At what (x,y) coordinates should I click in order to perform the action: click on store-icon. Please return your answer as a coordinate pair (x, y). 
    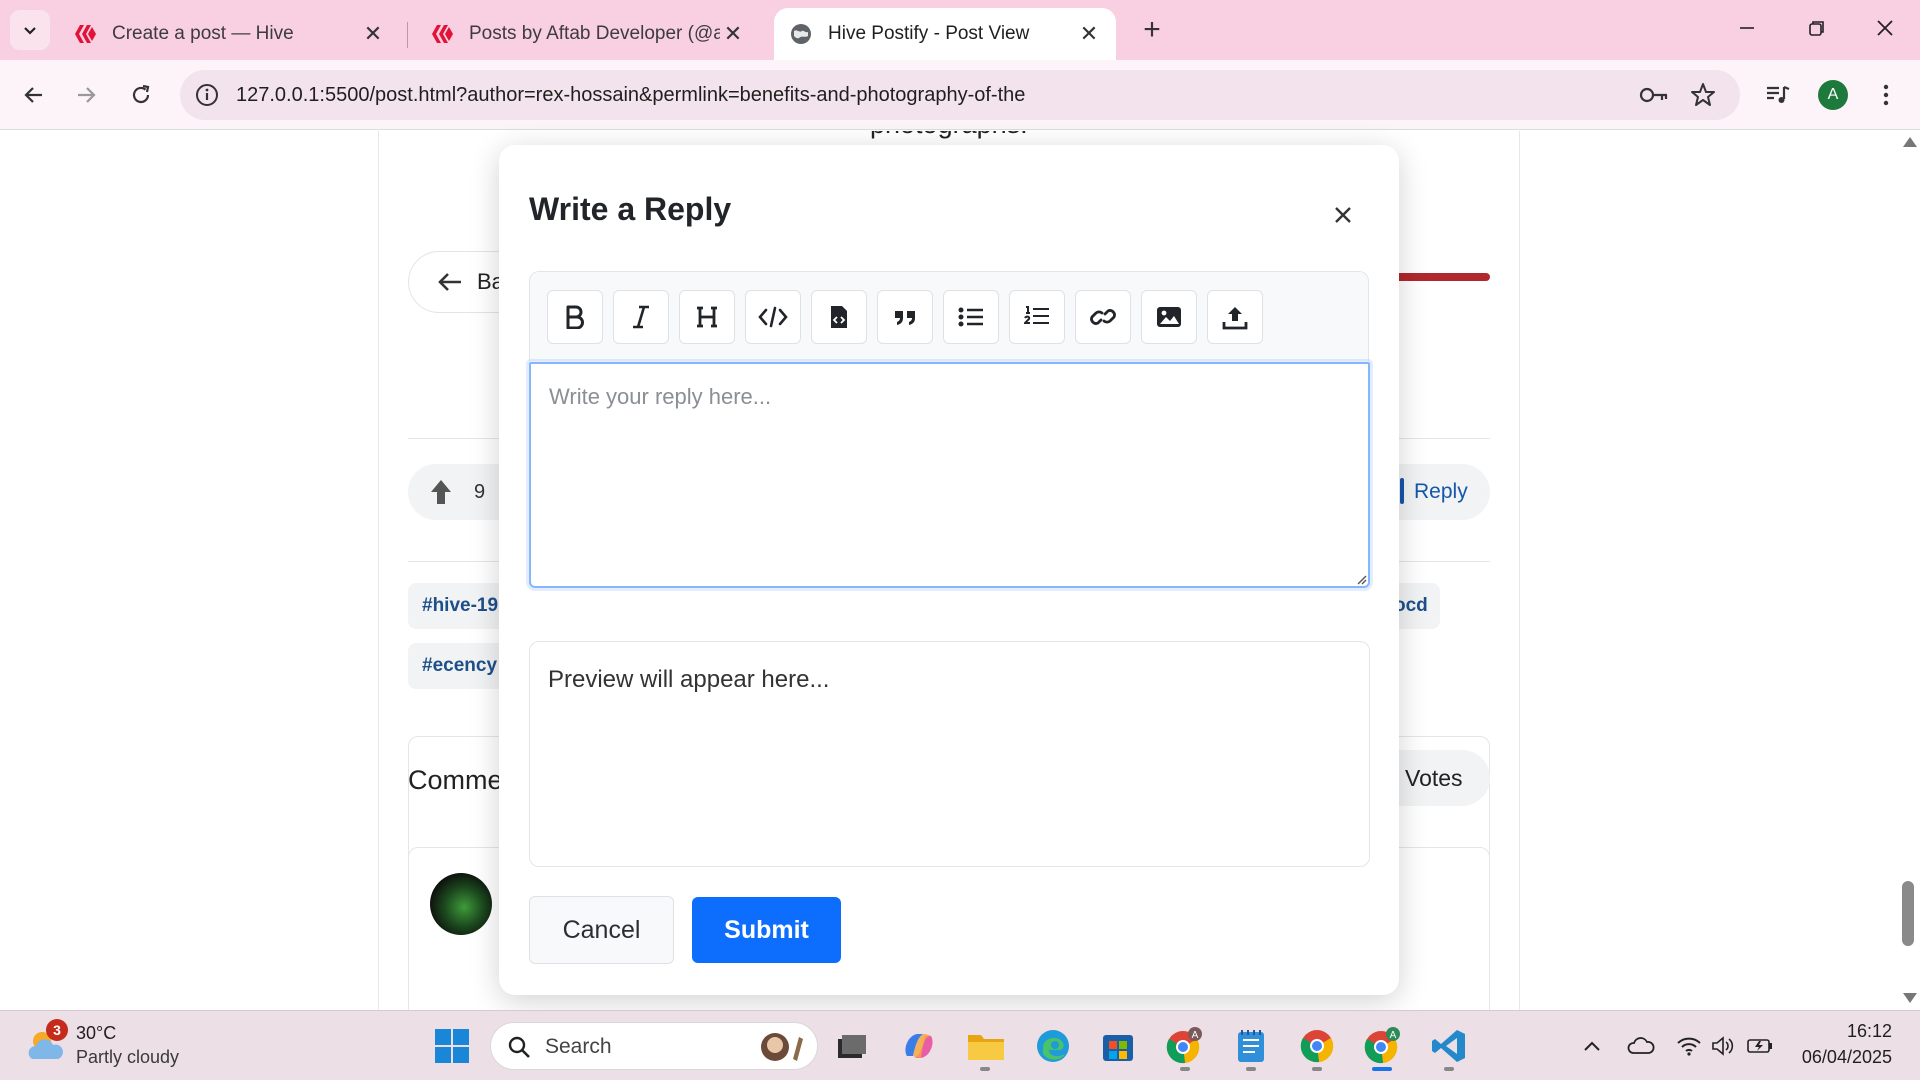
    Looking at the image, I should click on (1118, 1048).